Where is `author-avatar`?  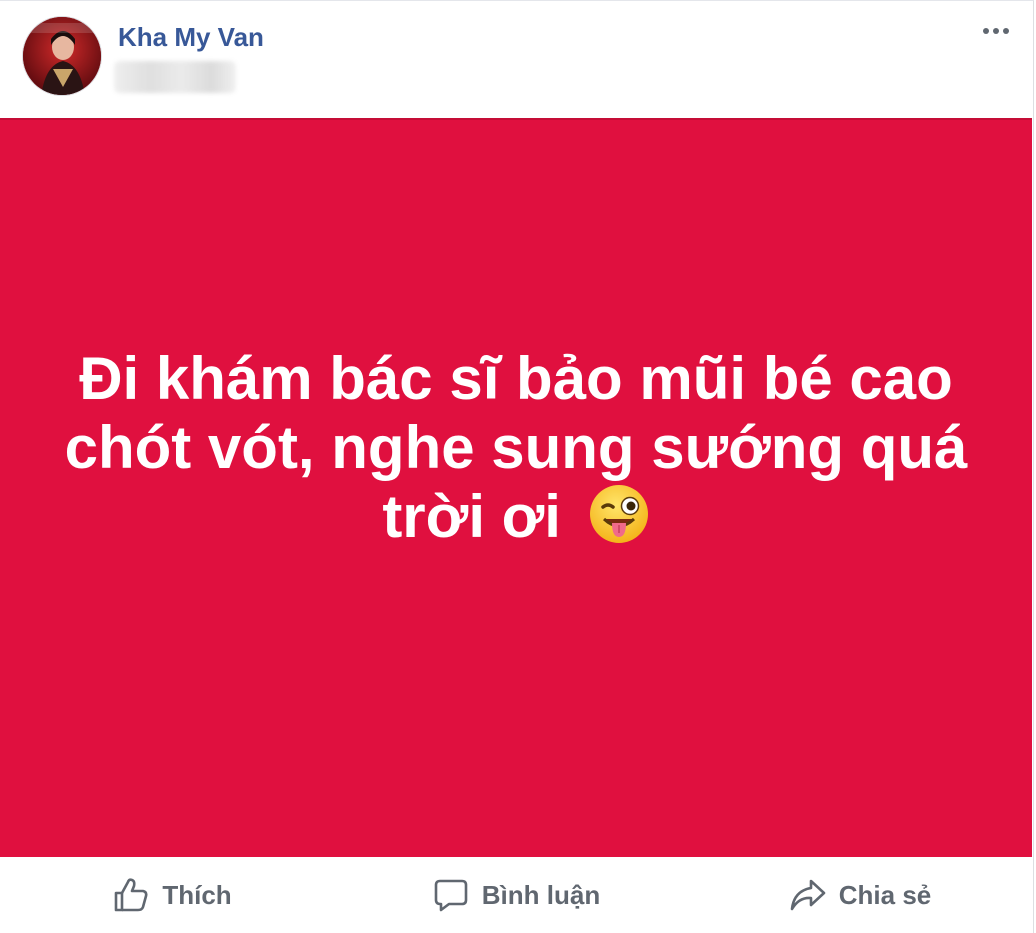
author-avatar is located at coordinates (62, 56).